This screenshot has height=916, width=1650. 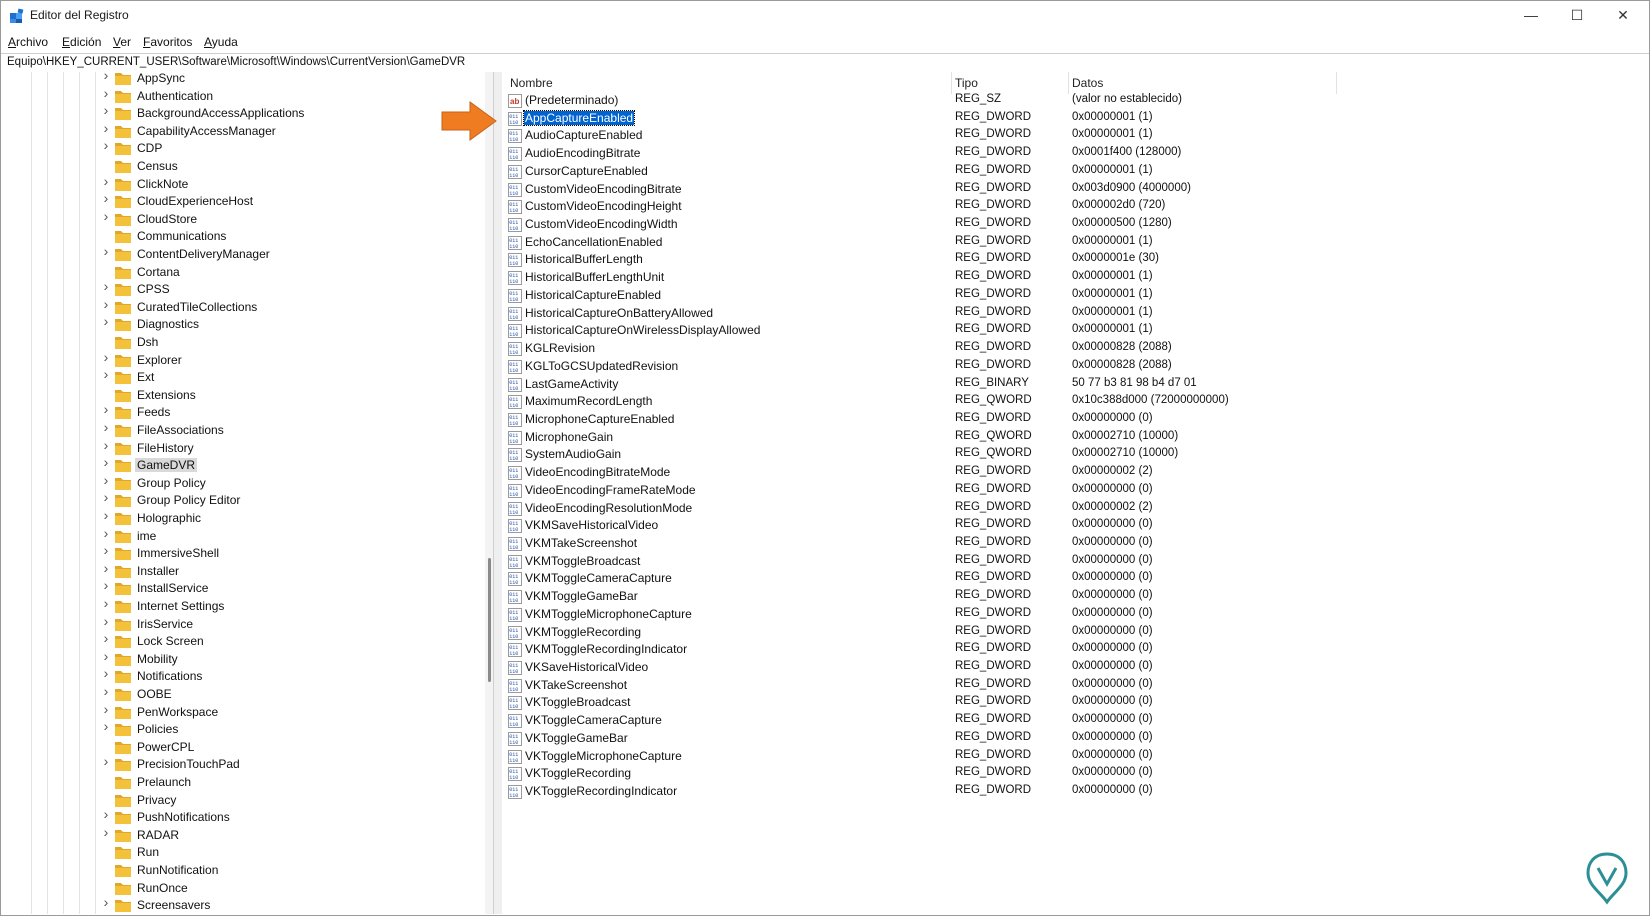 I want to click on tree-item: › Lock Screen, so click(x=291, y=641).